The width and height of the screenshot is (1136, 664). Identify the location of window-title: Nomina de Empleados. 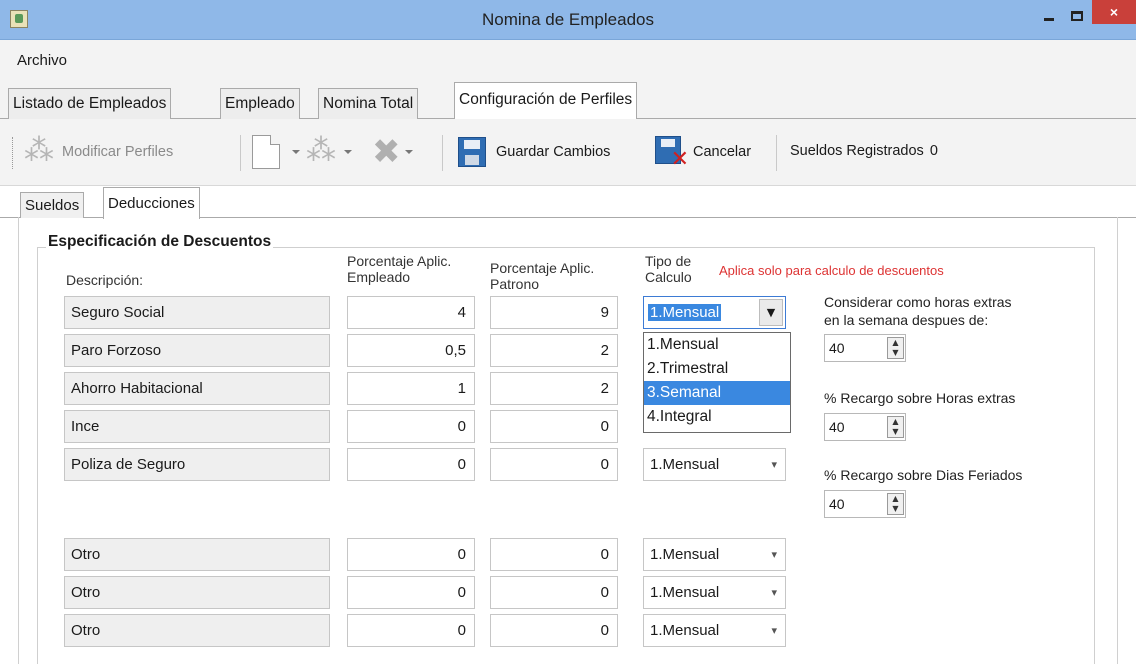
(568, 19).